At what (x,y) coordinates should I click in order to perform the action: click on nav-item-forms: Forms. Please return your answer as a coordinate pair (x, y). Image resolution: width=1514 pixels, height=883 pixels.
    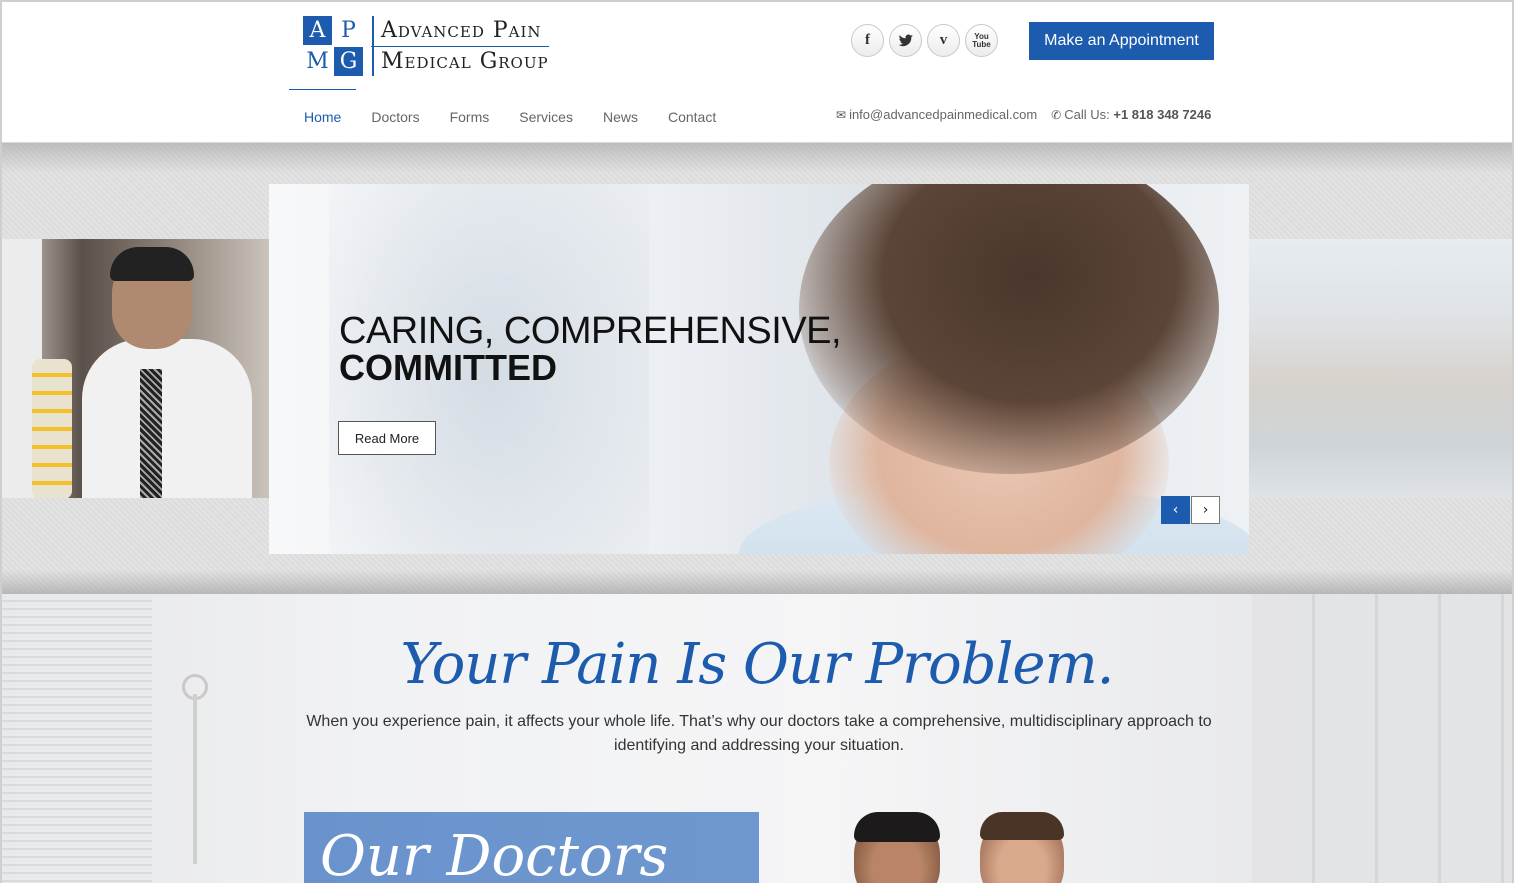
    Looking at the image, I should click on (470, 117).